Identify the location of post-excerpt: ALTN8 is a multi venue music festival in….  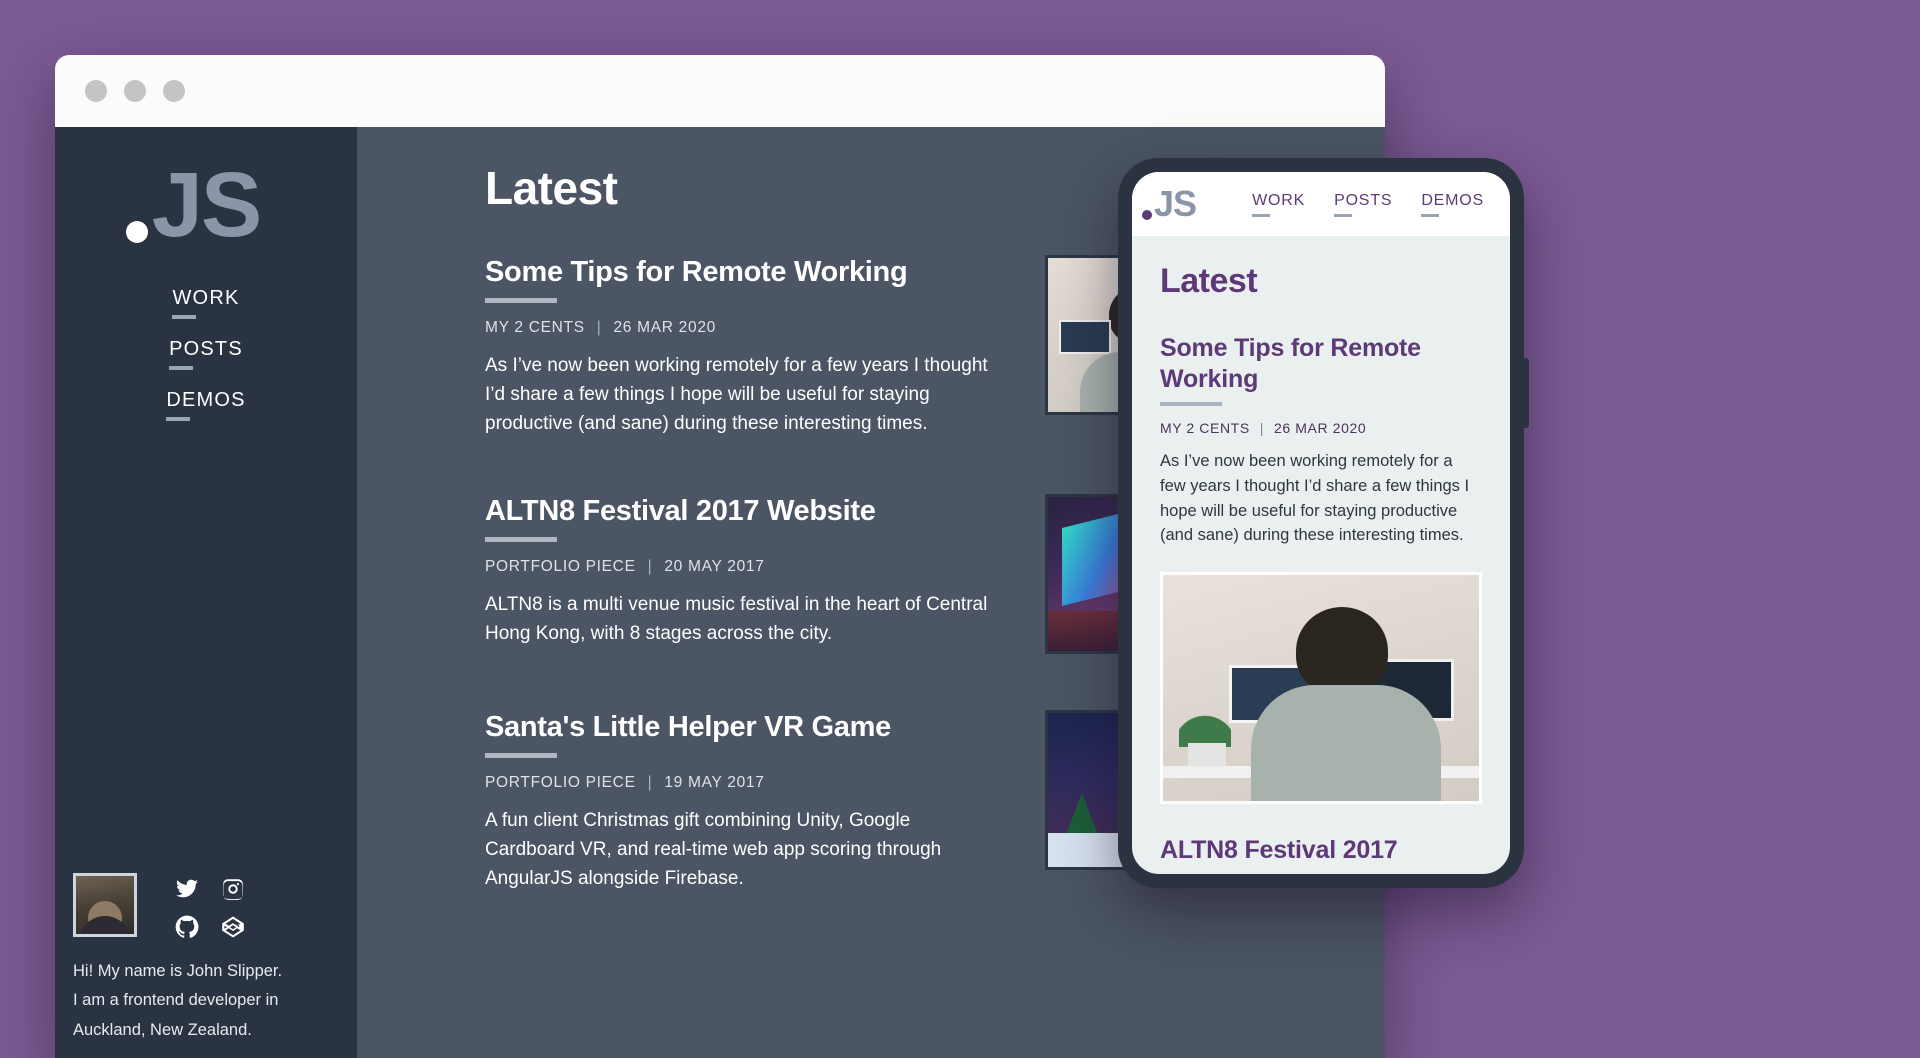
(736, 619).